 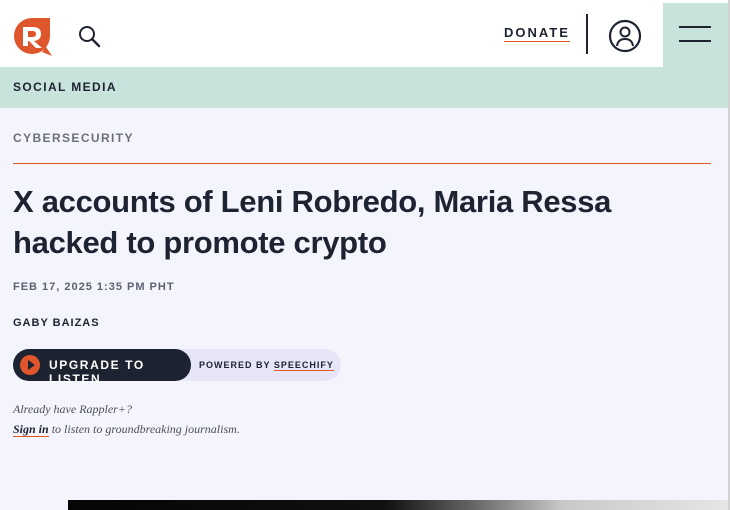 I want to click on subscription-line-1: Already have Rappler+?, so click(x=72, y=409).